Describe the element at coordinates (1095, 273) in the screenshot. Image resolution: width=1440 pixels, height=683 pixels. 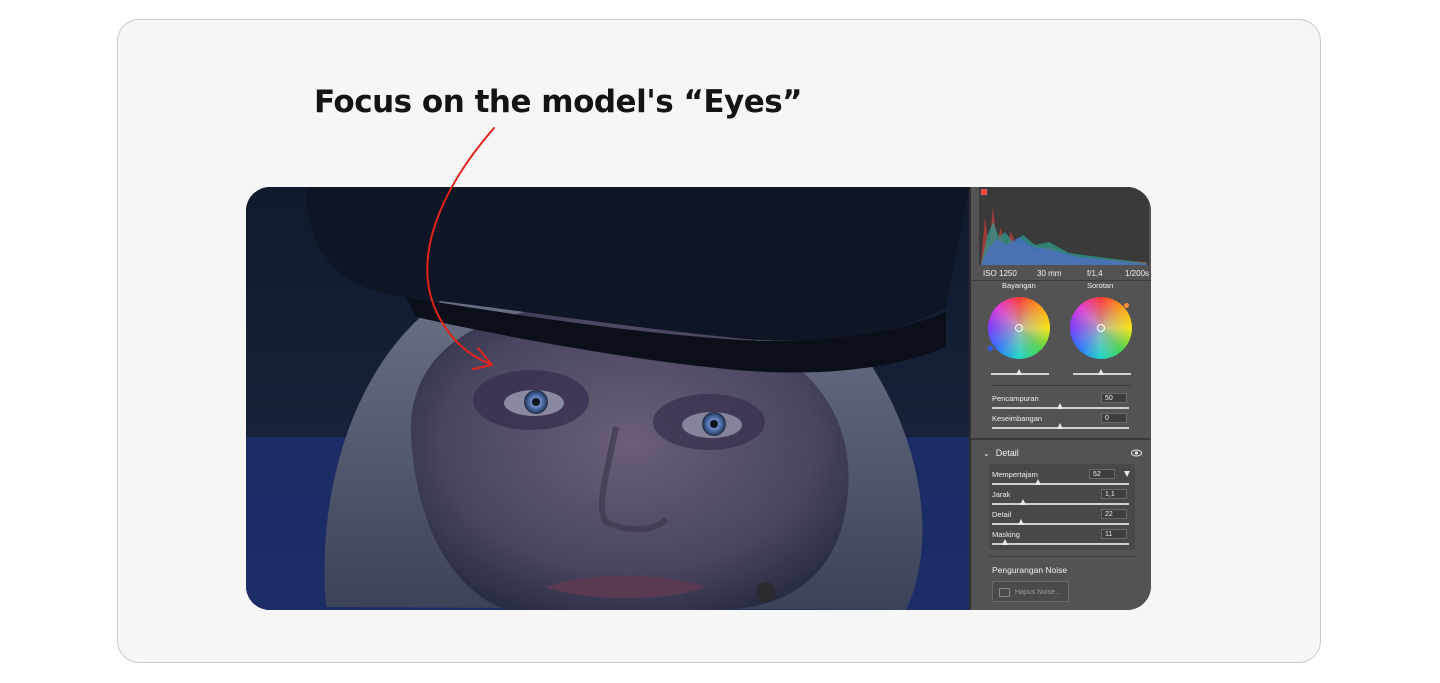
I see `exif-aperture: f/1,4` at that location.